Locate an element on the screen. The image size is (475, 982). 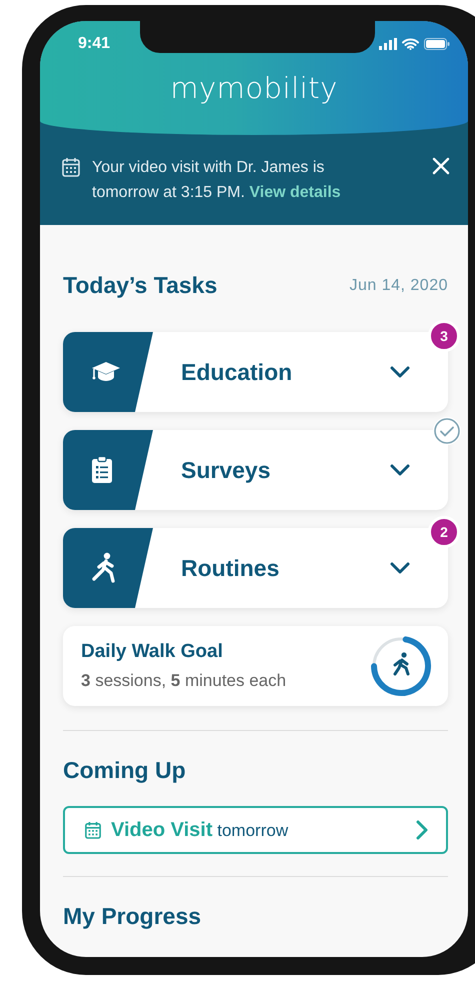
section-title: Today’s Tasks is located at coordinates (140, 285).